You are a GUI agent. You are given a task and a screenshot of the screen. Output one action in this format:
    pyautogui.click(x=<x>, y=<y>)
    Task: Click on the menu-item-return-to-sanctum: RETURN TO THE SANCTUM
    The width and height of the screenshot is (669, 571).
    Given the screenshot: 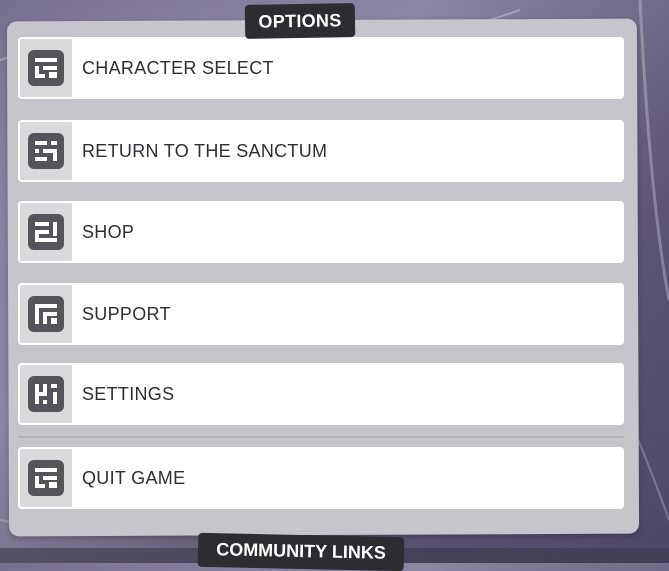 What is the action you would take?
    pyautogui.click(x=321, y=151)
    